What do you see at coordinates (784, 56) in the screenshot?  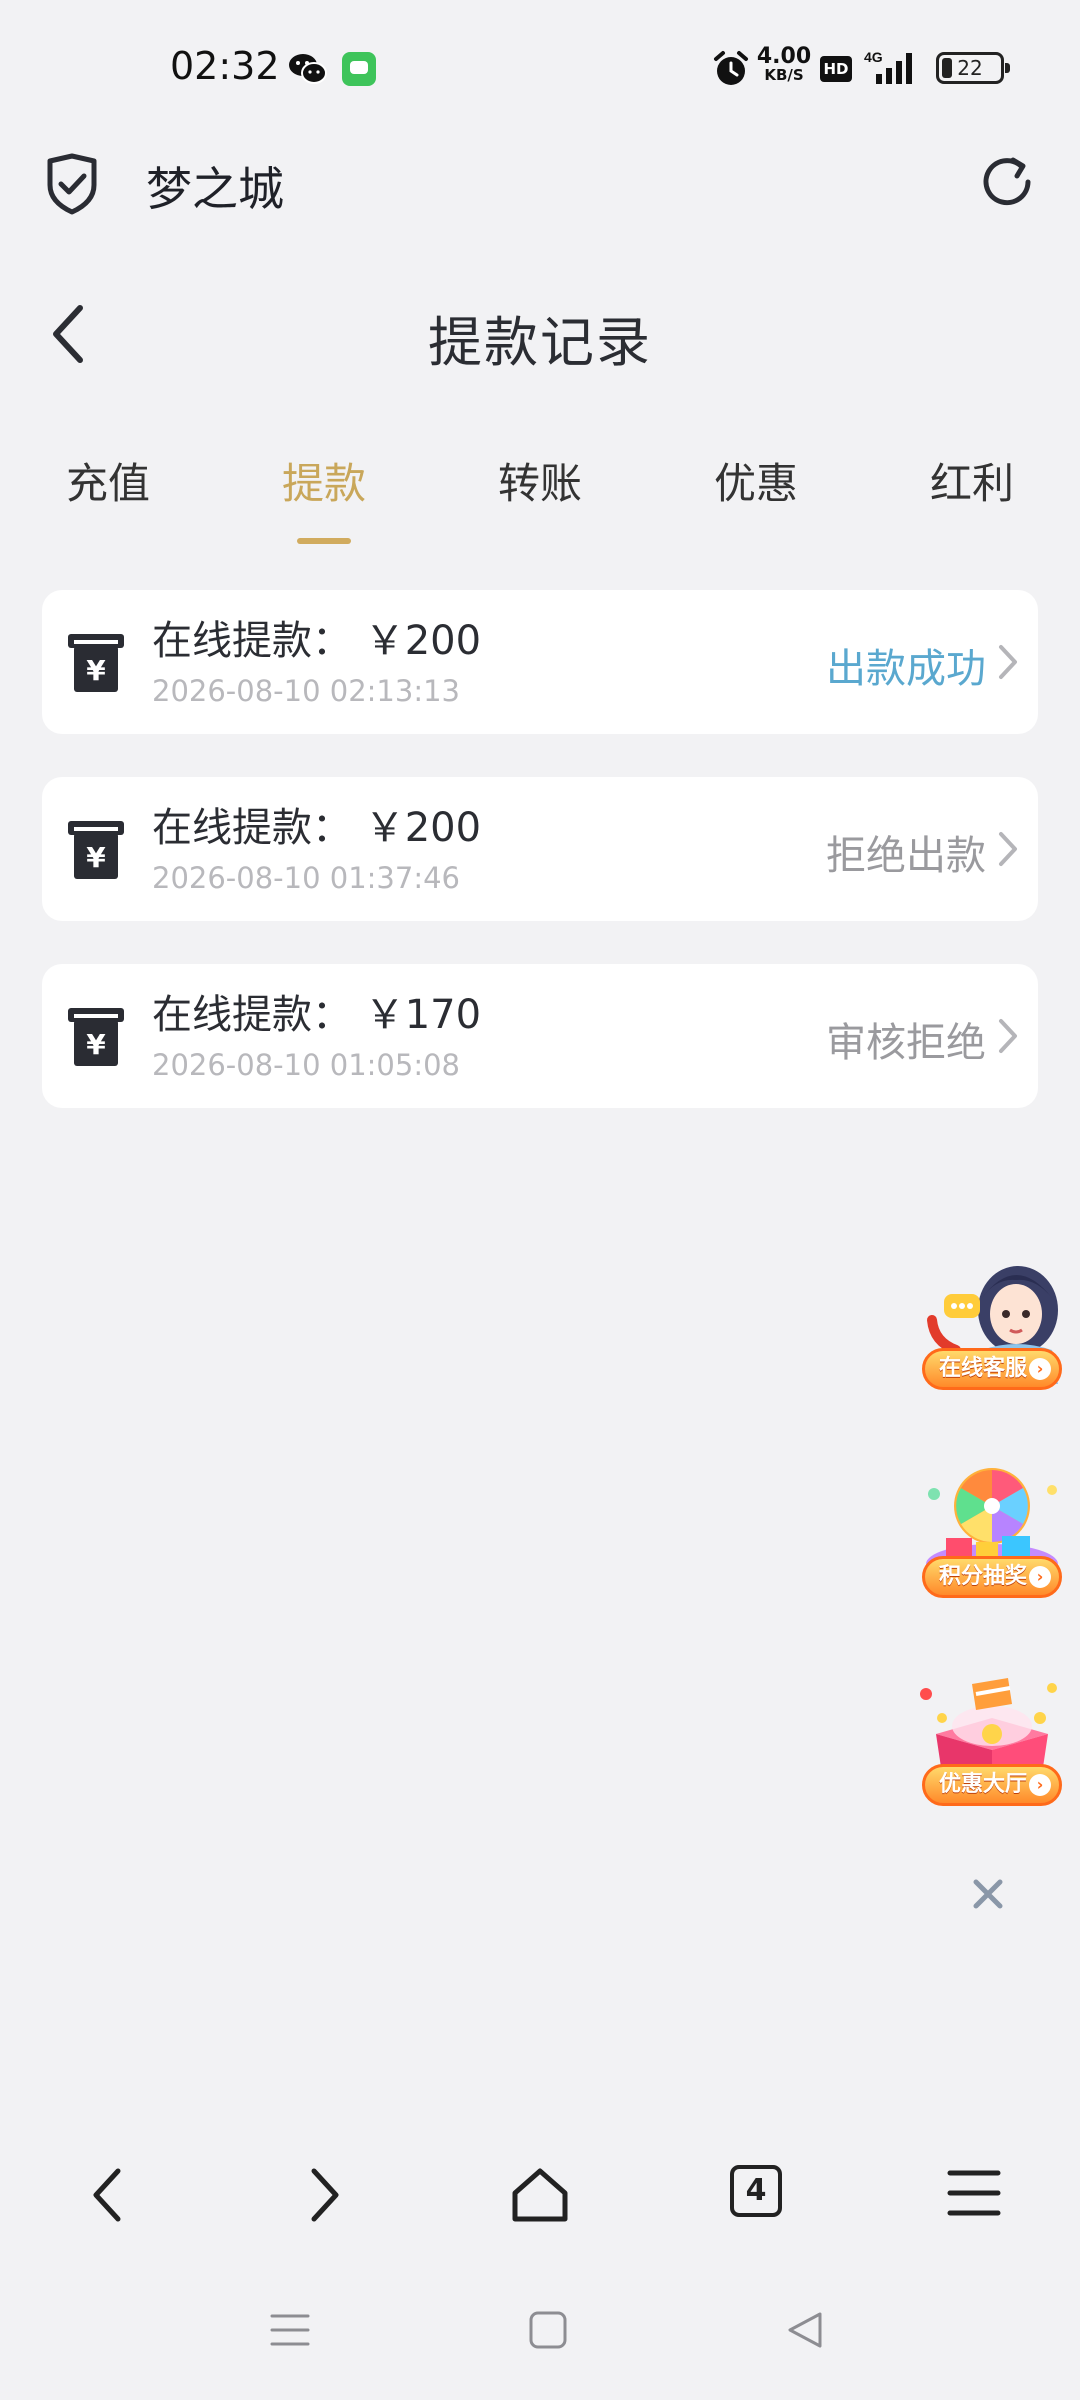 I see `network-speed-value: 4.00` at bounding box center [784, 56].